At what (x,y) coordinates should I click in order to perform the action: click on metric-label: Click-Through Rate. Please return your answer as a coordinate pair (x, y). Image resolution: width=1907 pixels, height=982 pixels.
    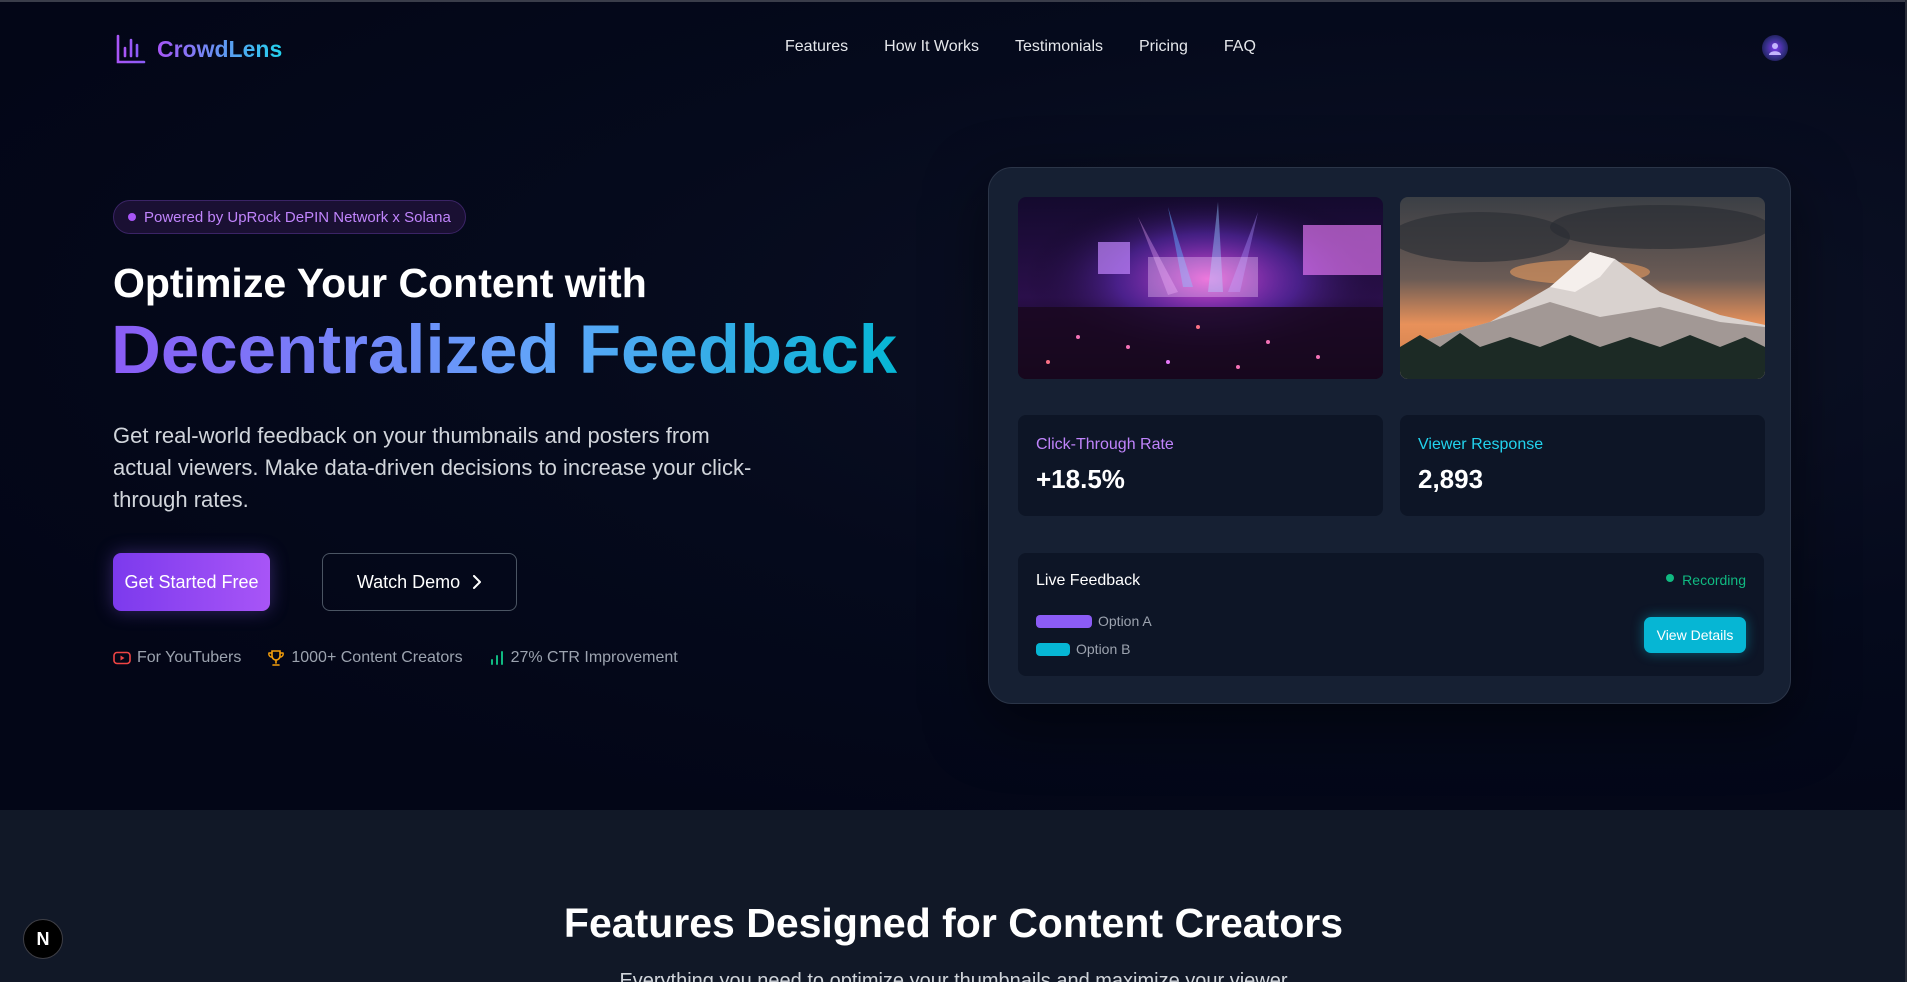
    Looking at the image, I should click on (1105, 444).